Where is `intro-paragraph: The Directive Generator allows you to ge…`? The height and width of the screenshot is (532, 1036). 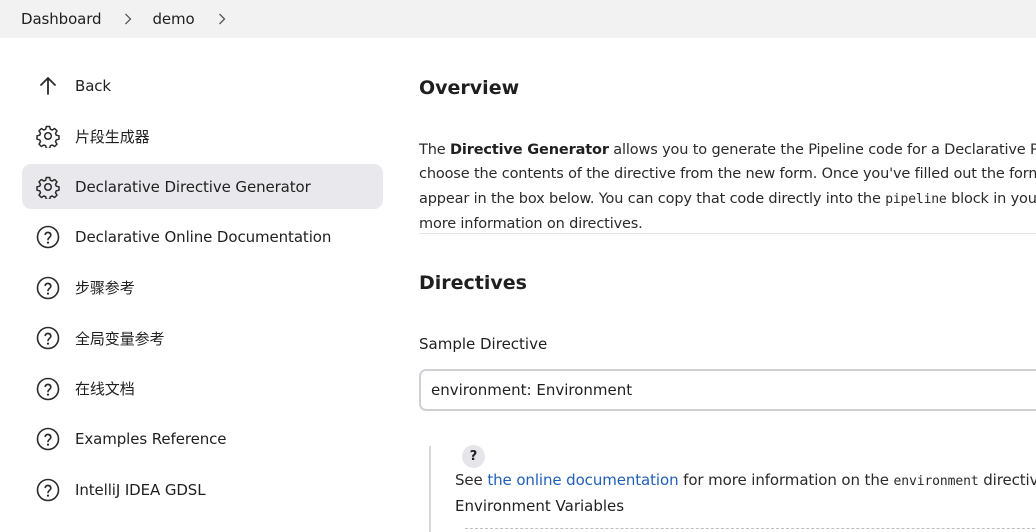
intro-paragraph: The Directive Generator allows you to ge… is located at coordinates (727, 187).